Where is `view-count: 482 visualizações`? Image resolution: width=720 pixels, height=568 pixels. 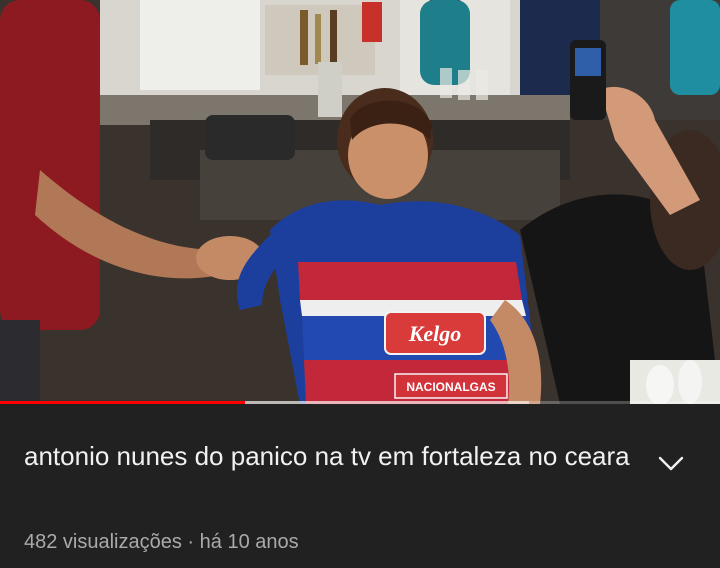 view-count: 482 visualizações is located at coordinates (103, 542).